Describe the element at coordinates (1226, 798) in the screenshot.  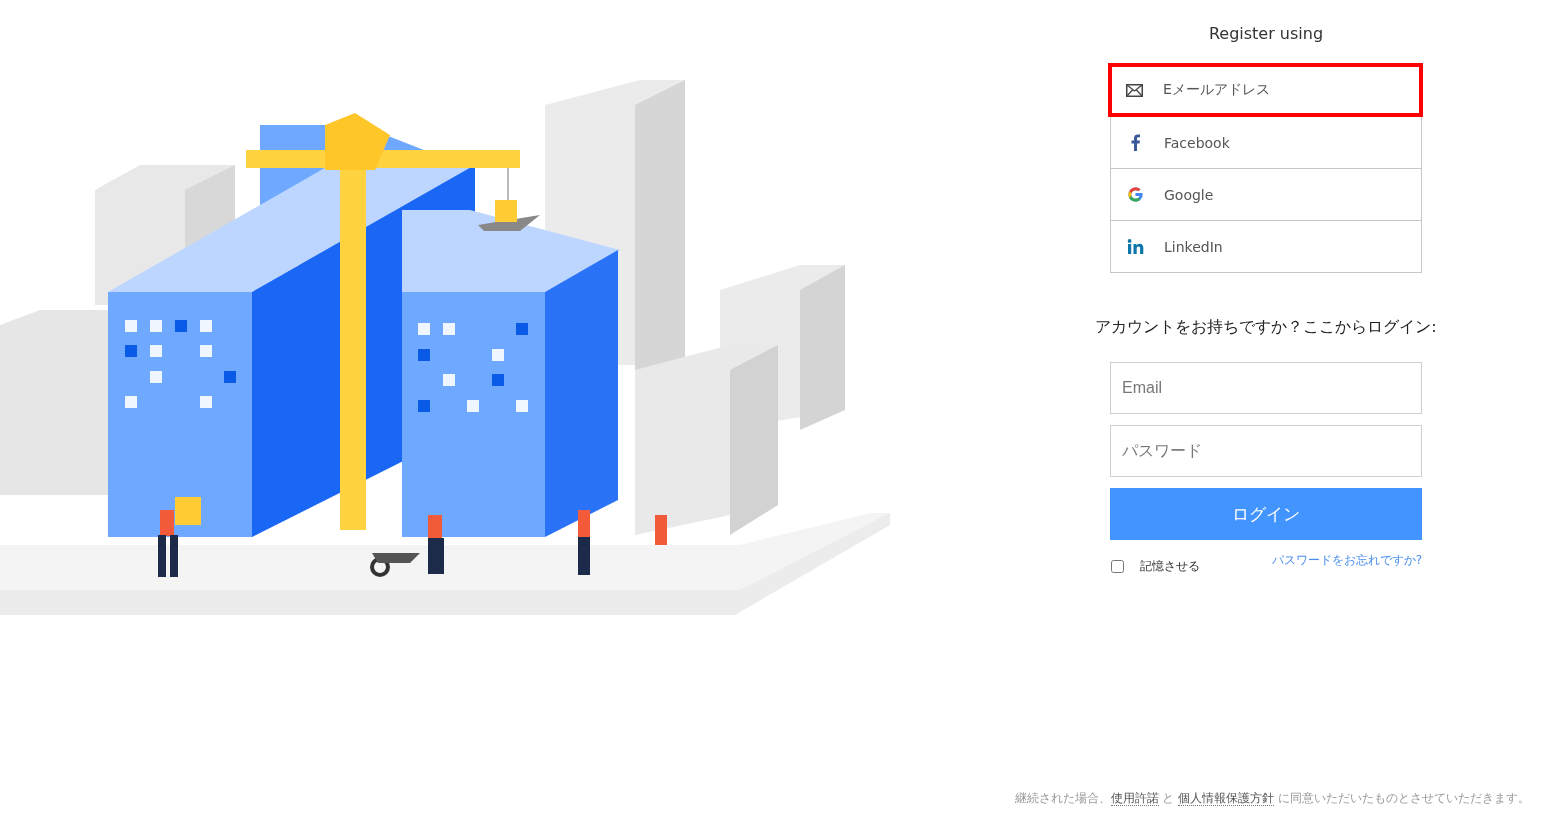
I see `privacy-policy-link: 個人情報保護方針` at that location.